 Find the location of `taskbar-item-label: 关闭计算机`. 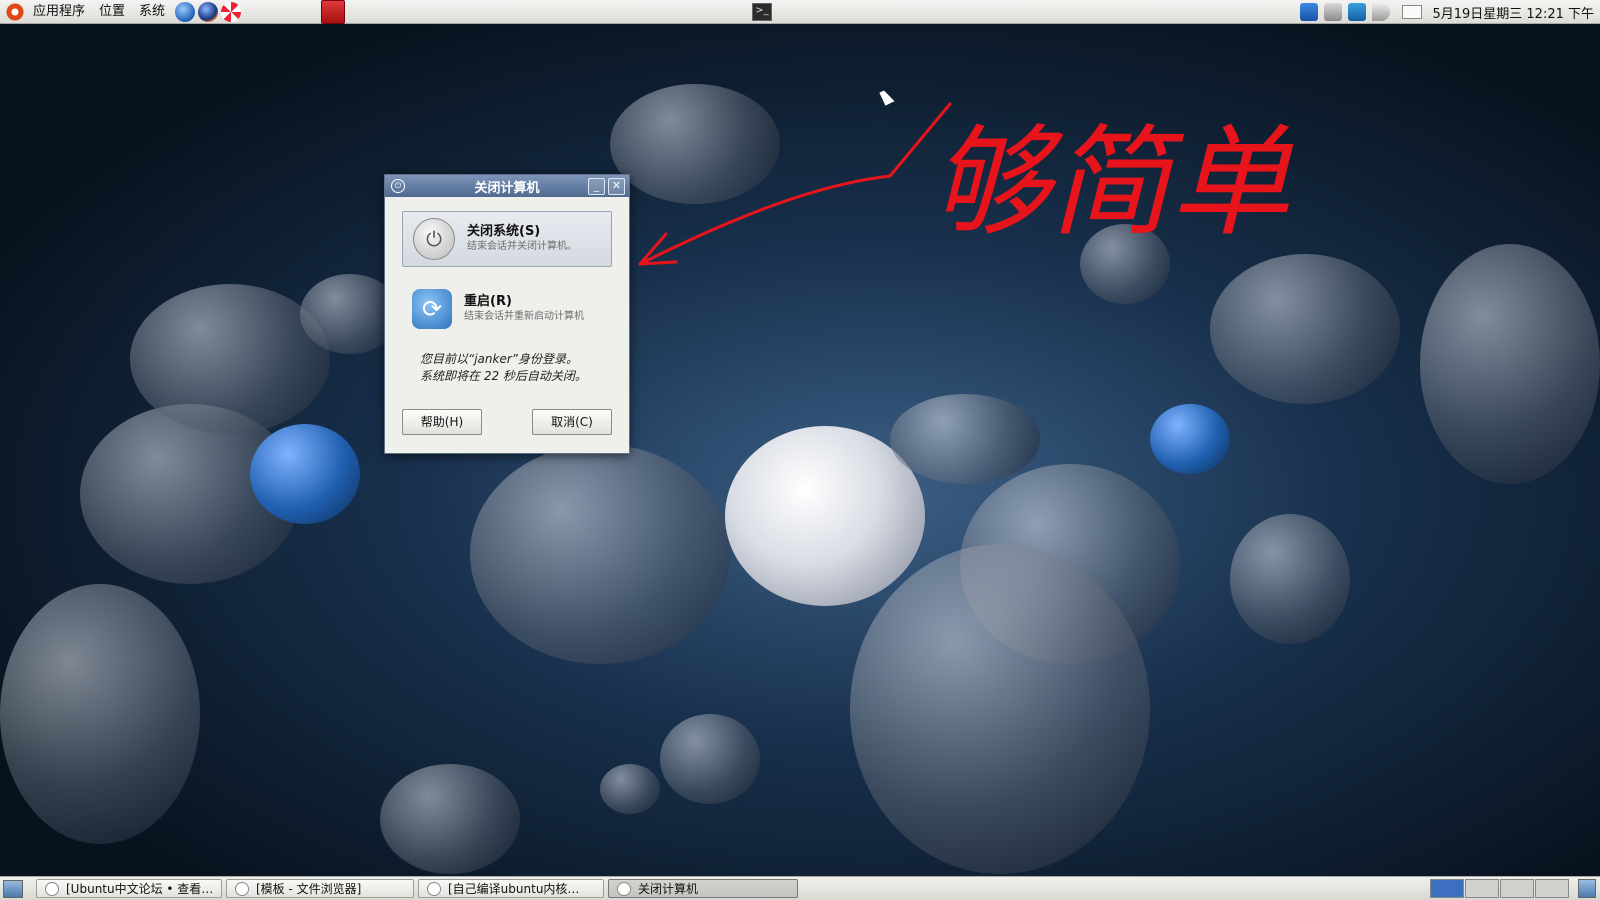

taskbar-item-label: 关闭计算机 is located at coordinates (668, 889).